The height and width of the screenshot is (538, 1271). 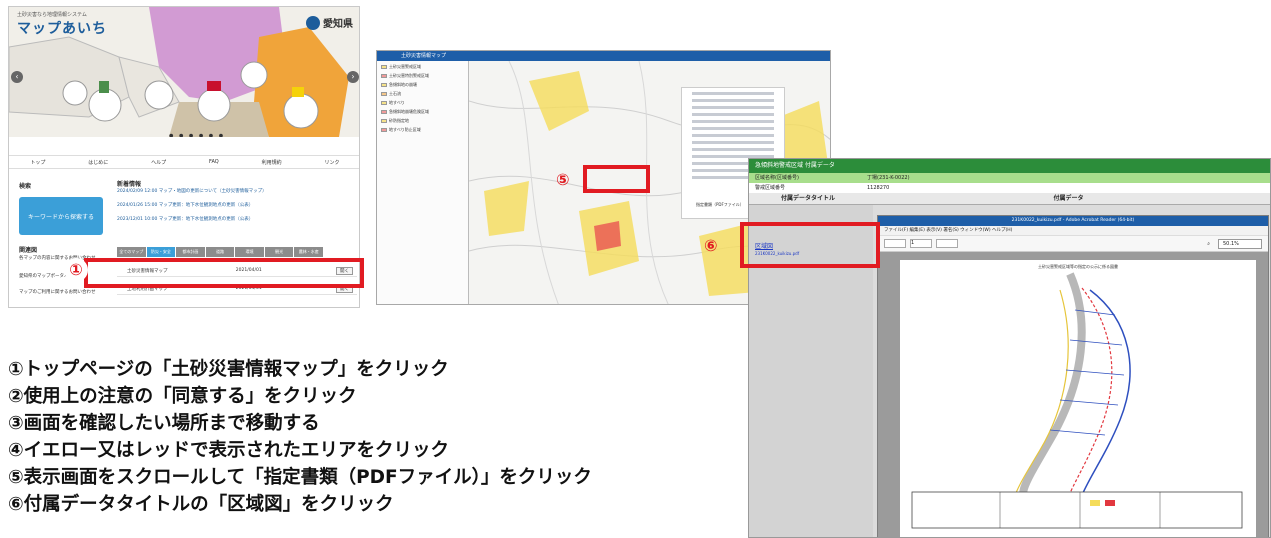 I want to click on step-4: ④イエロー又はレッドで表示されたエリアをクリック, so click(x=228, y=450).